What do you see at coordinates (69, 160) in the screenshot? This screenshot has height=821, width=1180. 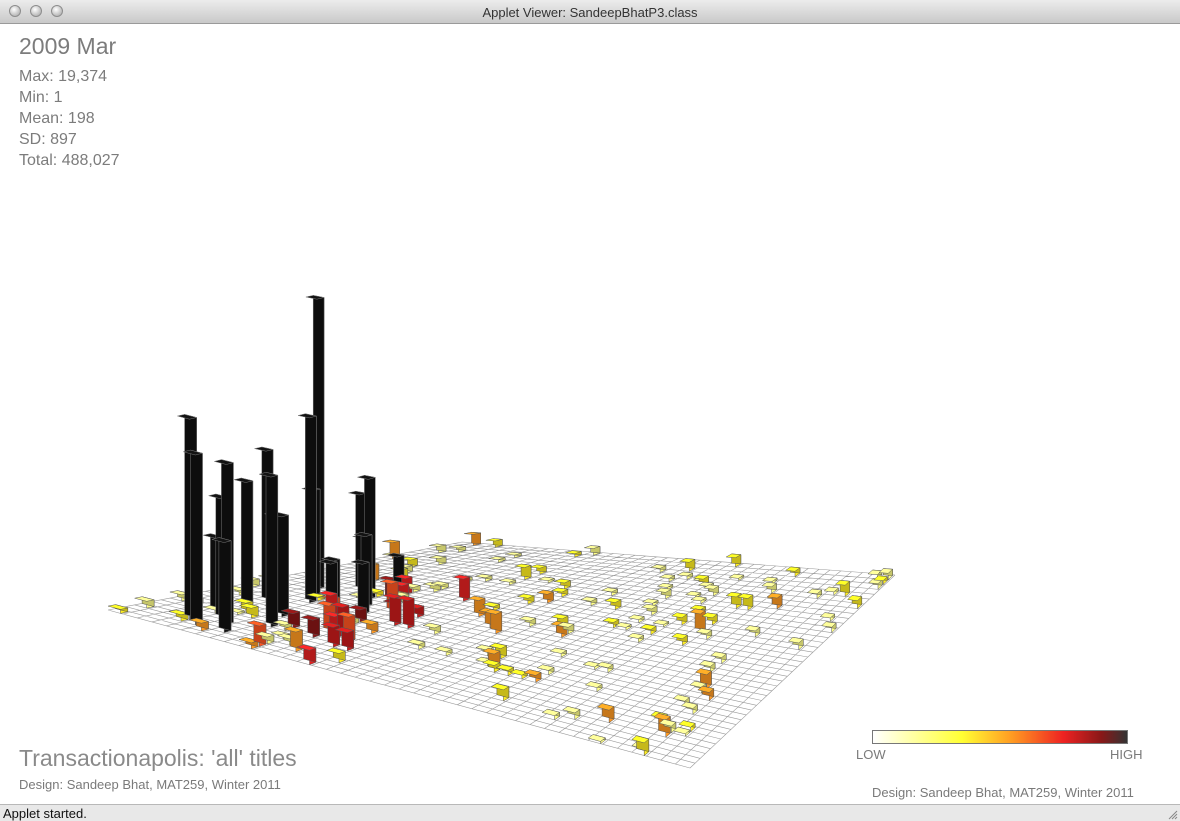 I see `stat-total: Total: 488,027` at bounding box center [69, 160].